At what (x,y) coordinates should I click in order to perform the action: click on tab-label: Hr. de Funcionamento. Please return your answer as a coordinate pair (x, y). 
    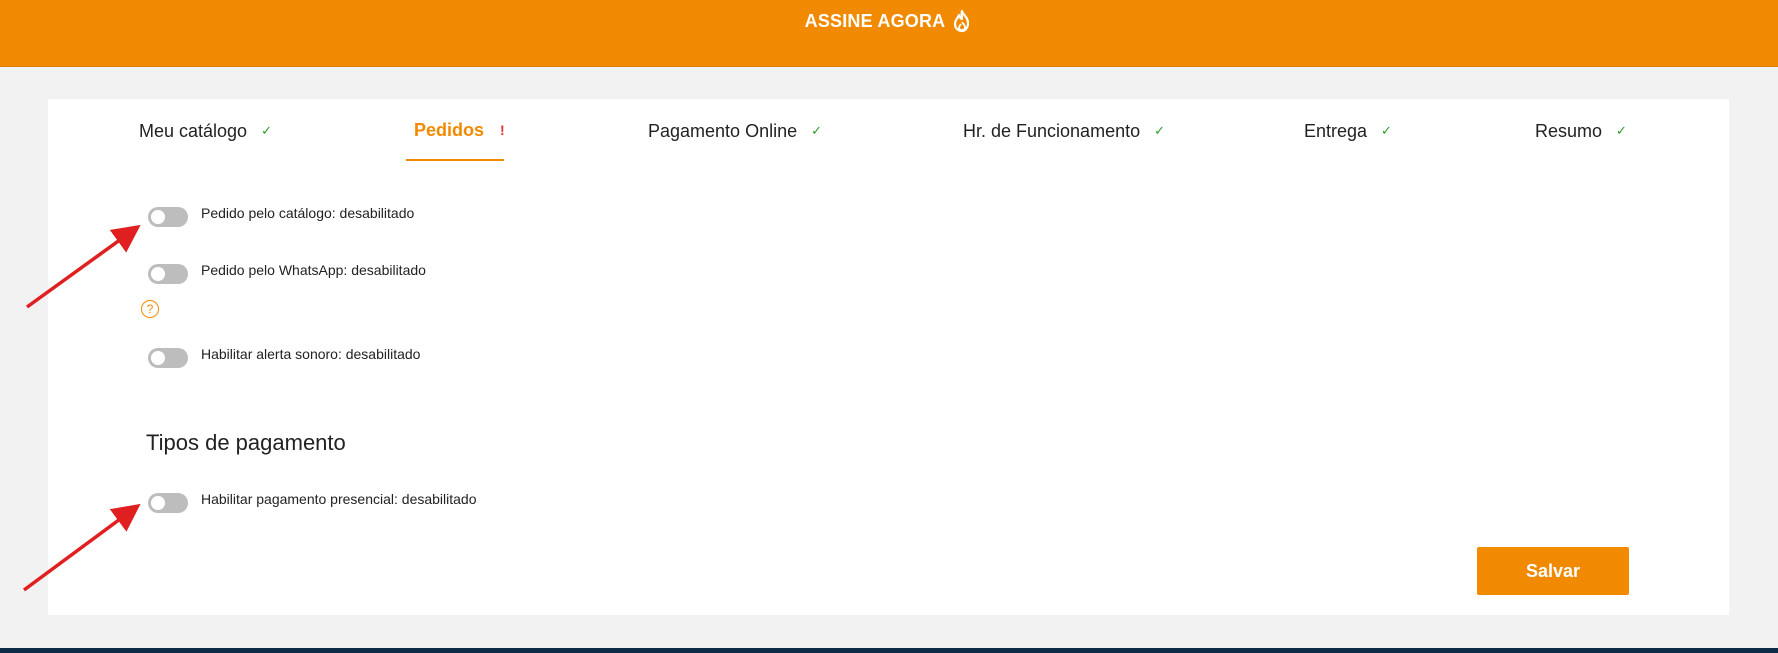
    Looking at the image, I should click on (1052, 130).